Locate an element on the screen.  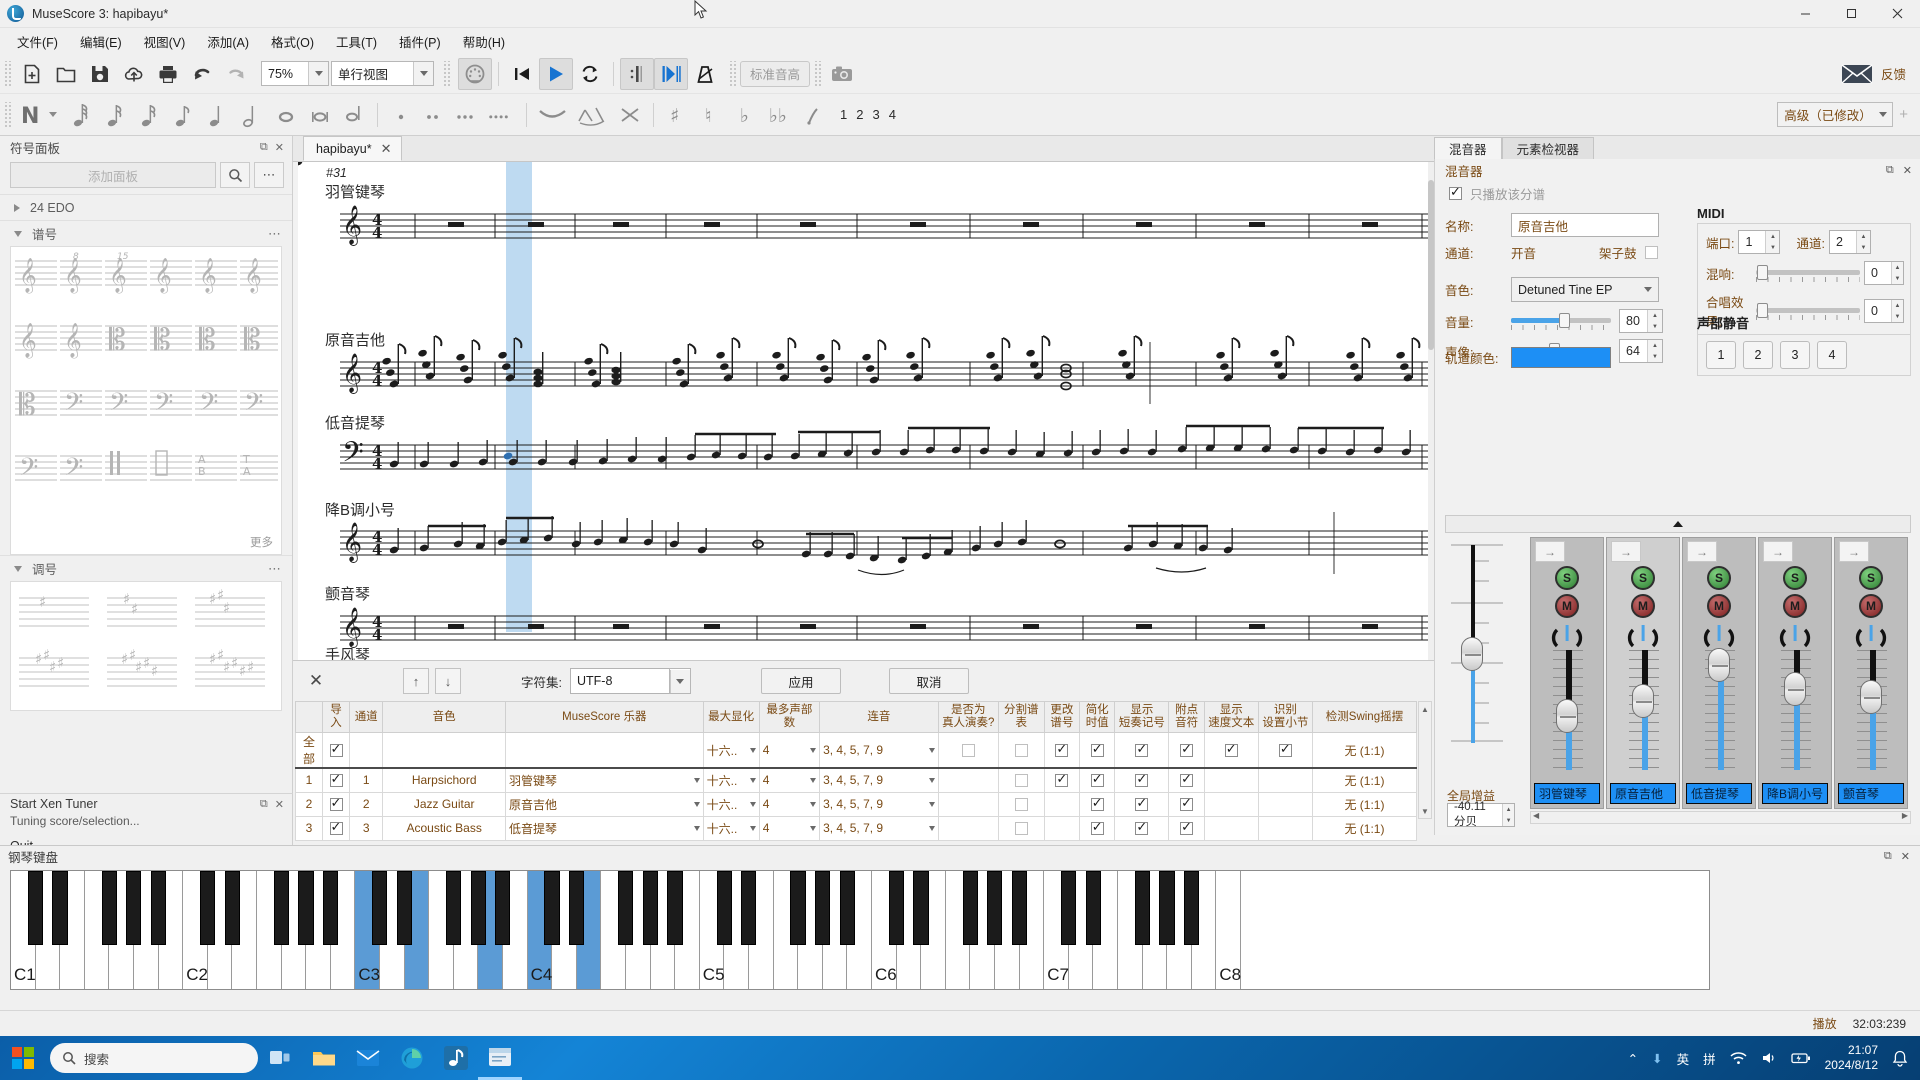
reverb-spinbox: 0 ▲ ▼ is located at coordinates (1884, 273).